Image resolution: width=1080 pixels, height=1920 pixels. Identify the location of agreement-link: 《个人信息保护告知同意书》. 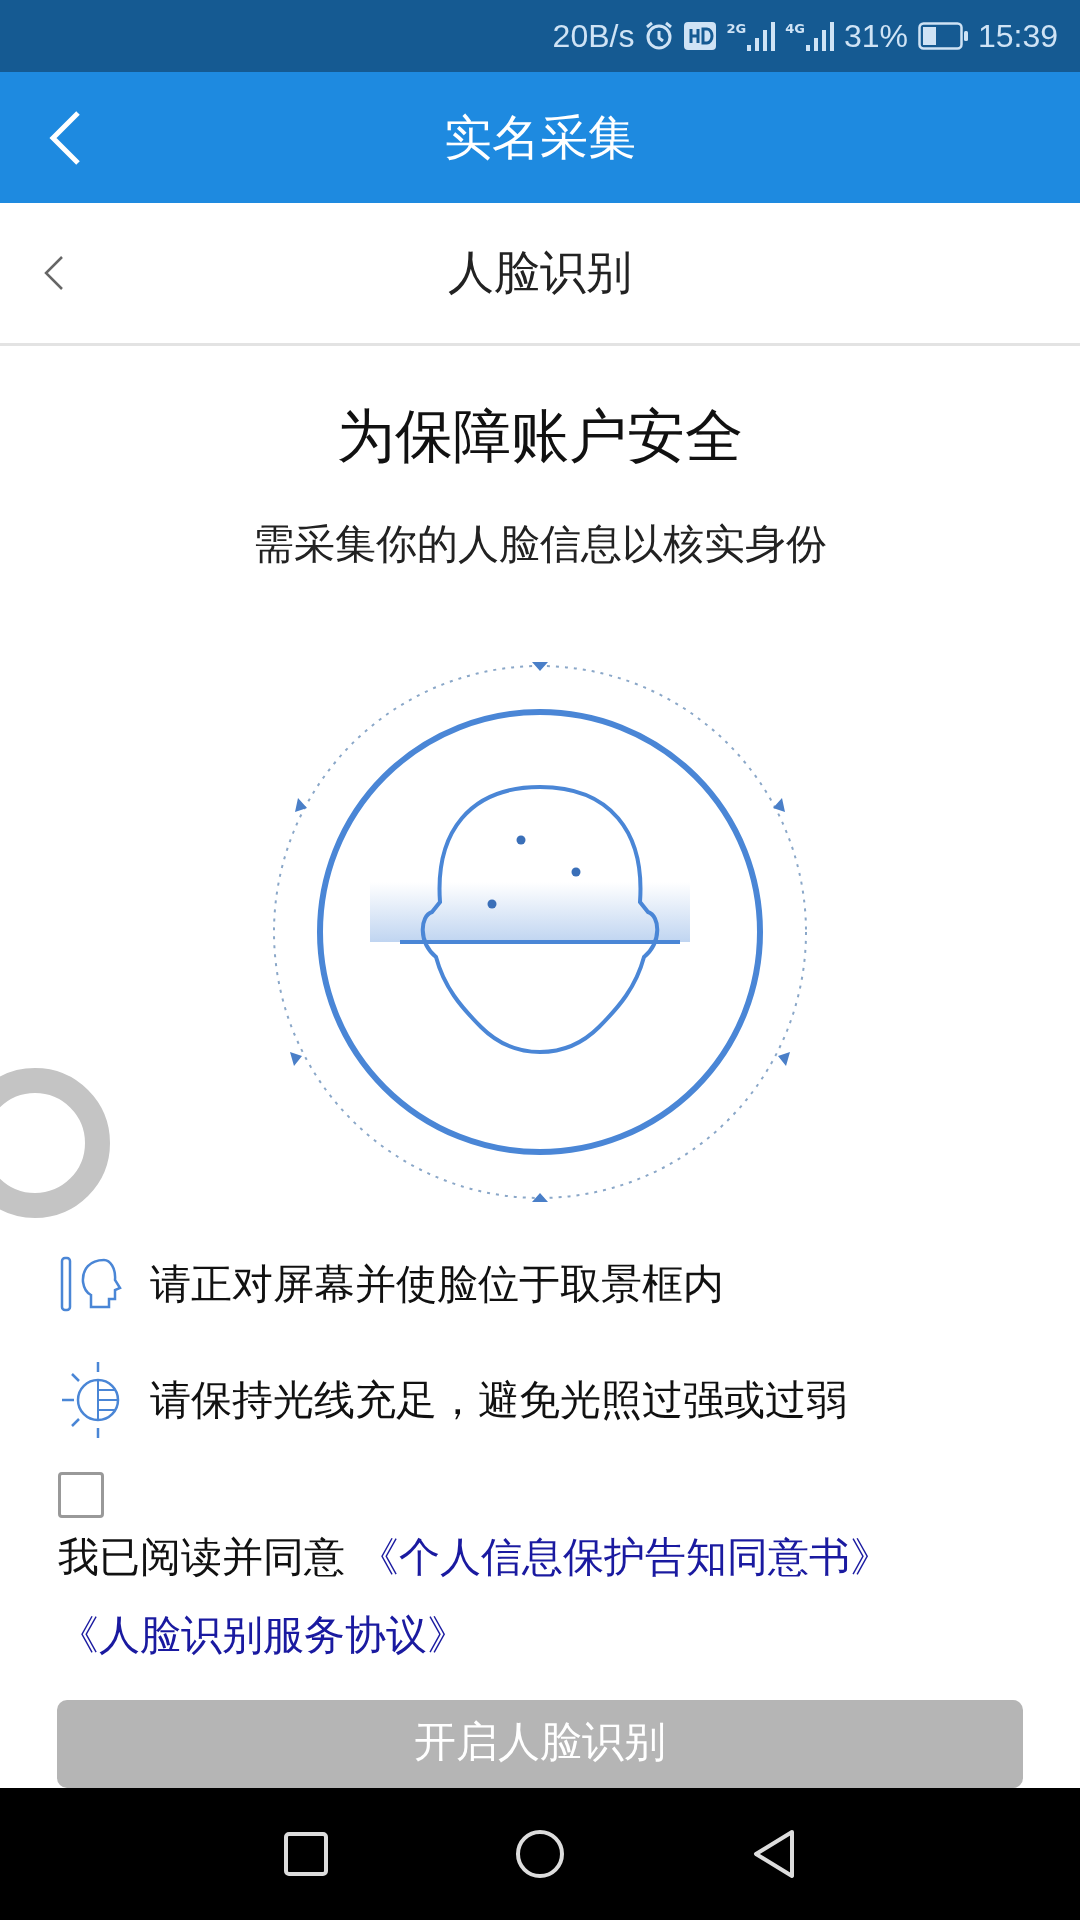
(625, 1557).